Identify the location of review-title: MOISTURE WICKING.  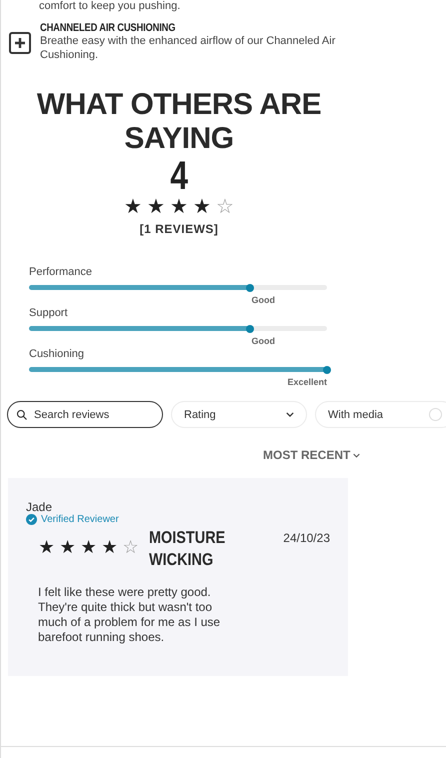
(187, 549).